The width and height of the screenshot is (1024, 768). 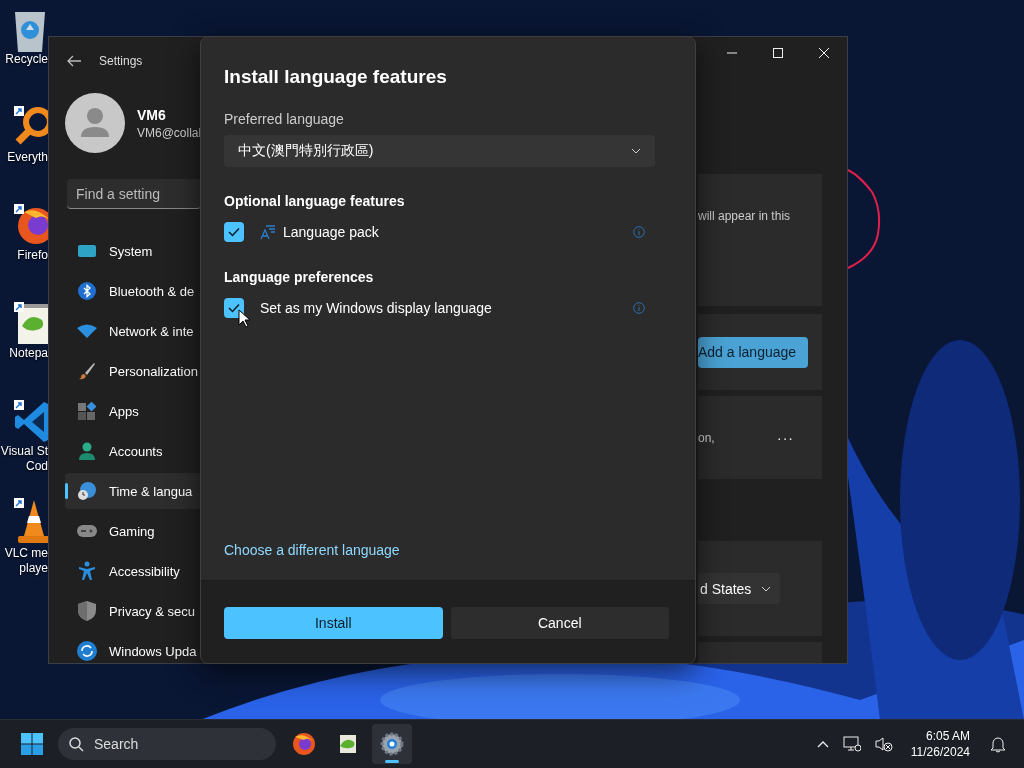 What do you see at coordinates (32, 255) in the screenshot?
I see `desktop-icon-label: Firefo` at bounding box center [32, 255].